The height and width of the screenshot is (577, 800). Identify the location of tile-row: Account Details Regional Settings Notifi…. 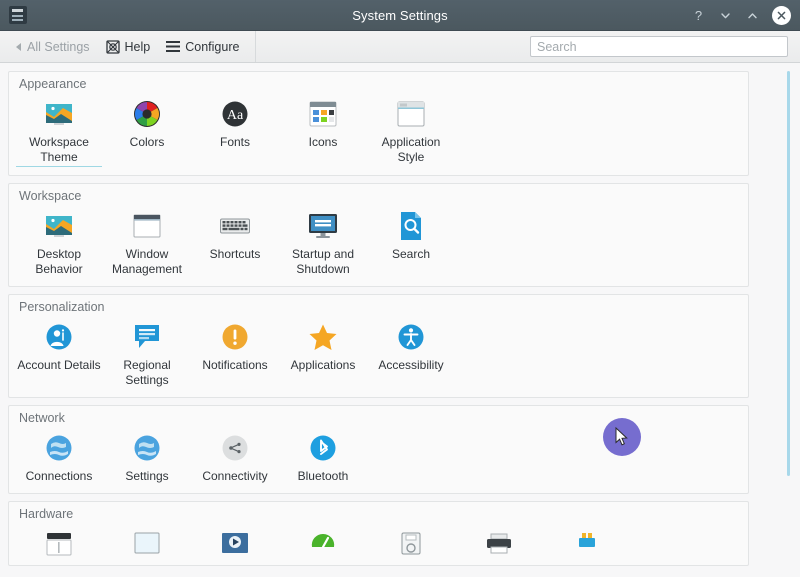
(378, 356).